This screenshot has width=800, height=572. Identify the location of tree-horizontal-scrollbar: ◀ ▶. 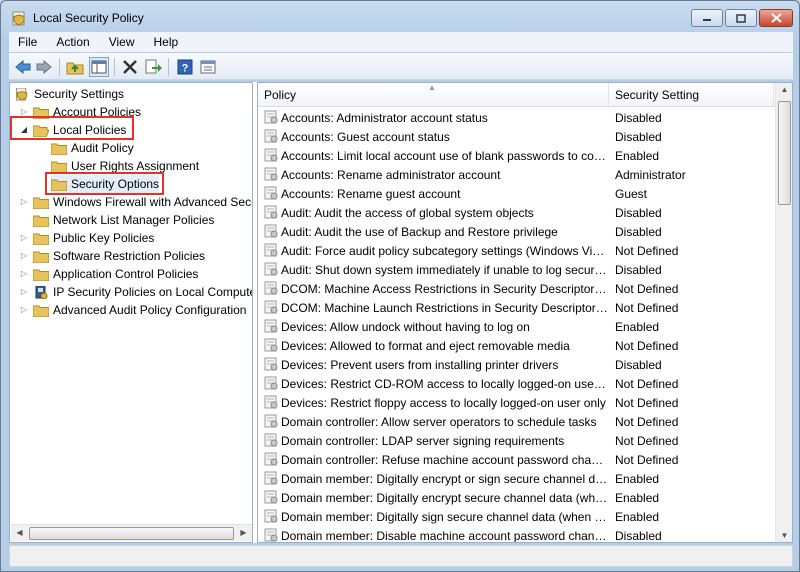
(131, 532).